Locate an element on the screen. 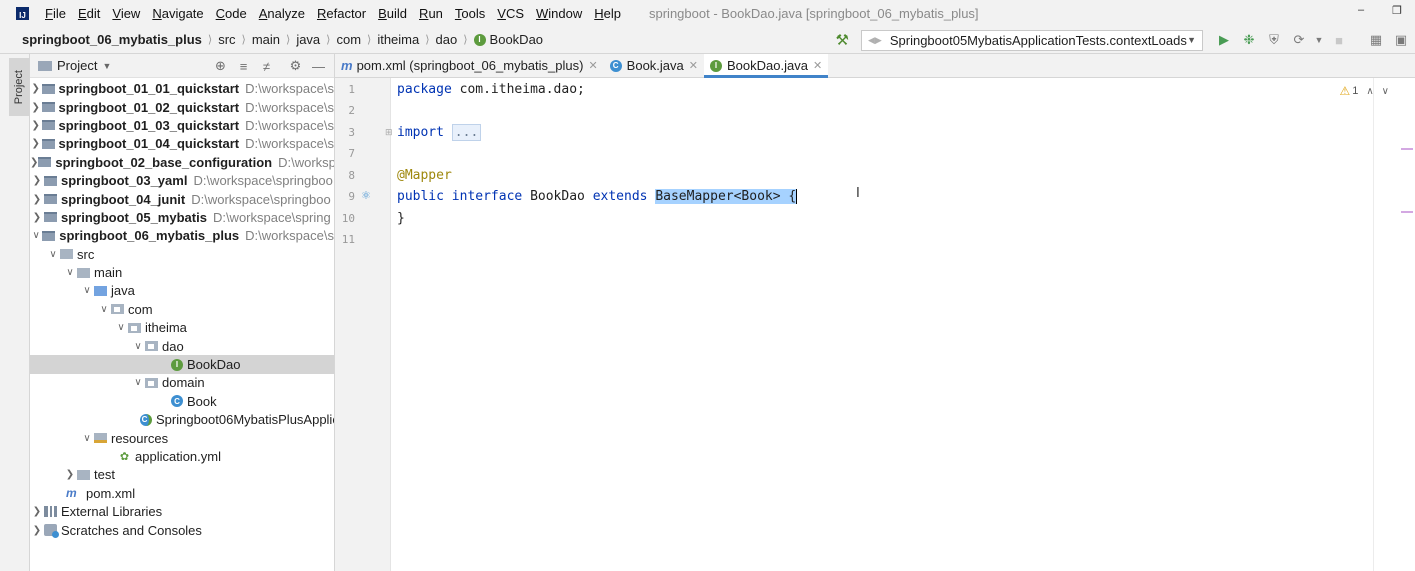 The height and width of the screenshot is (571, 1415). menu-run: Run is located at coordinates (431, 13).